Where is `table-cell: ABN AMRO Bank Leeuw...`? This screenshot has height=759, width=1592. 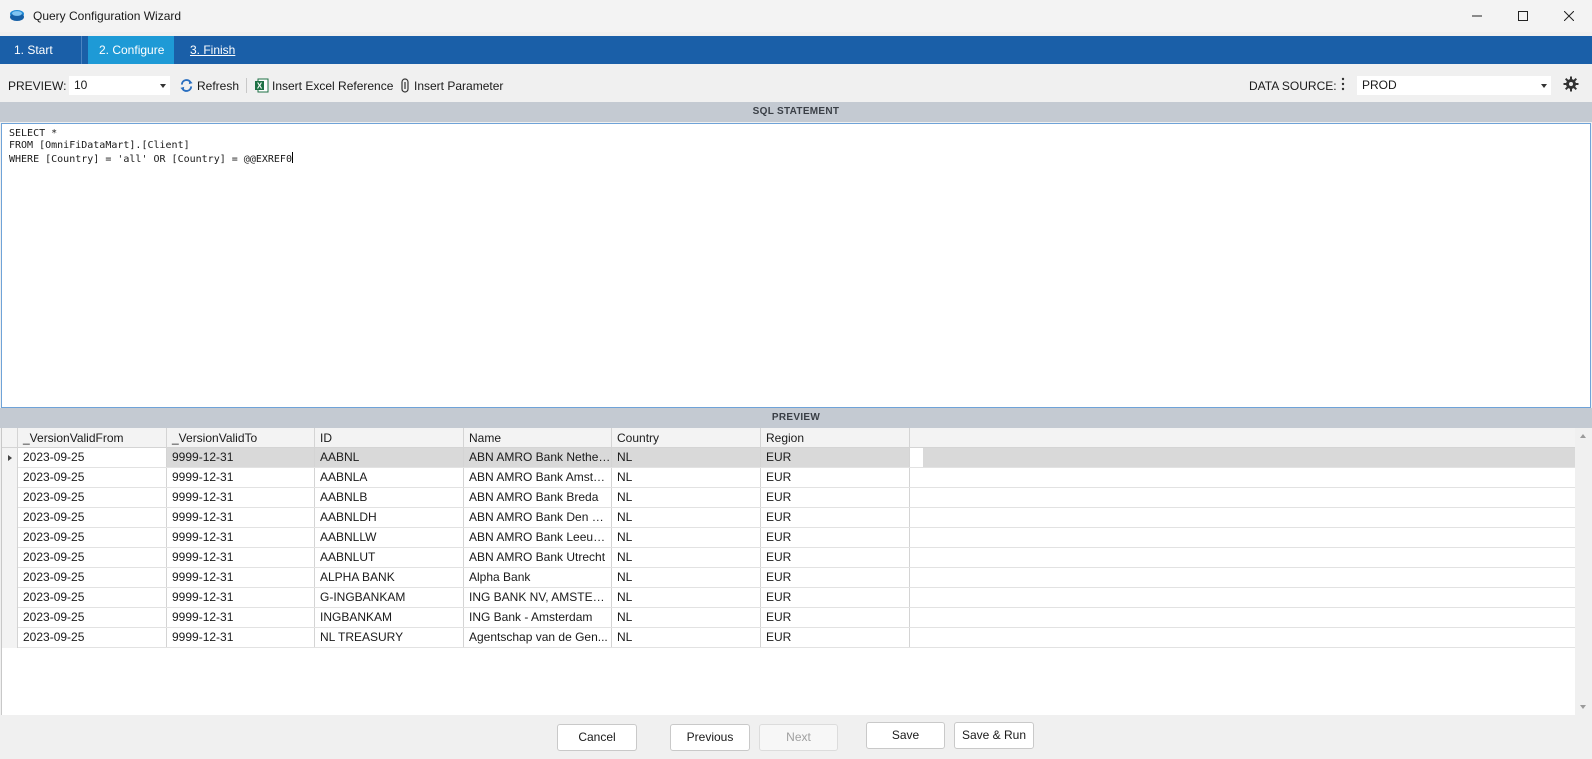 table-cell: ABN AMRO Bank Leeuw... is located at coordinates (538, 537).